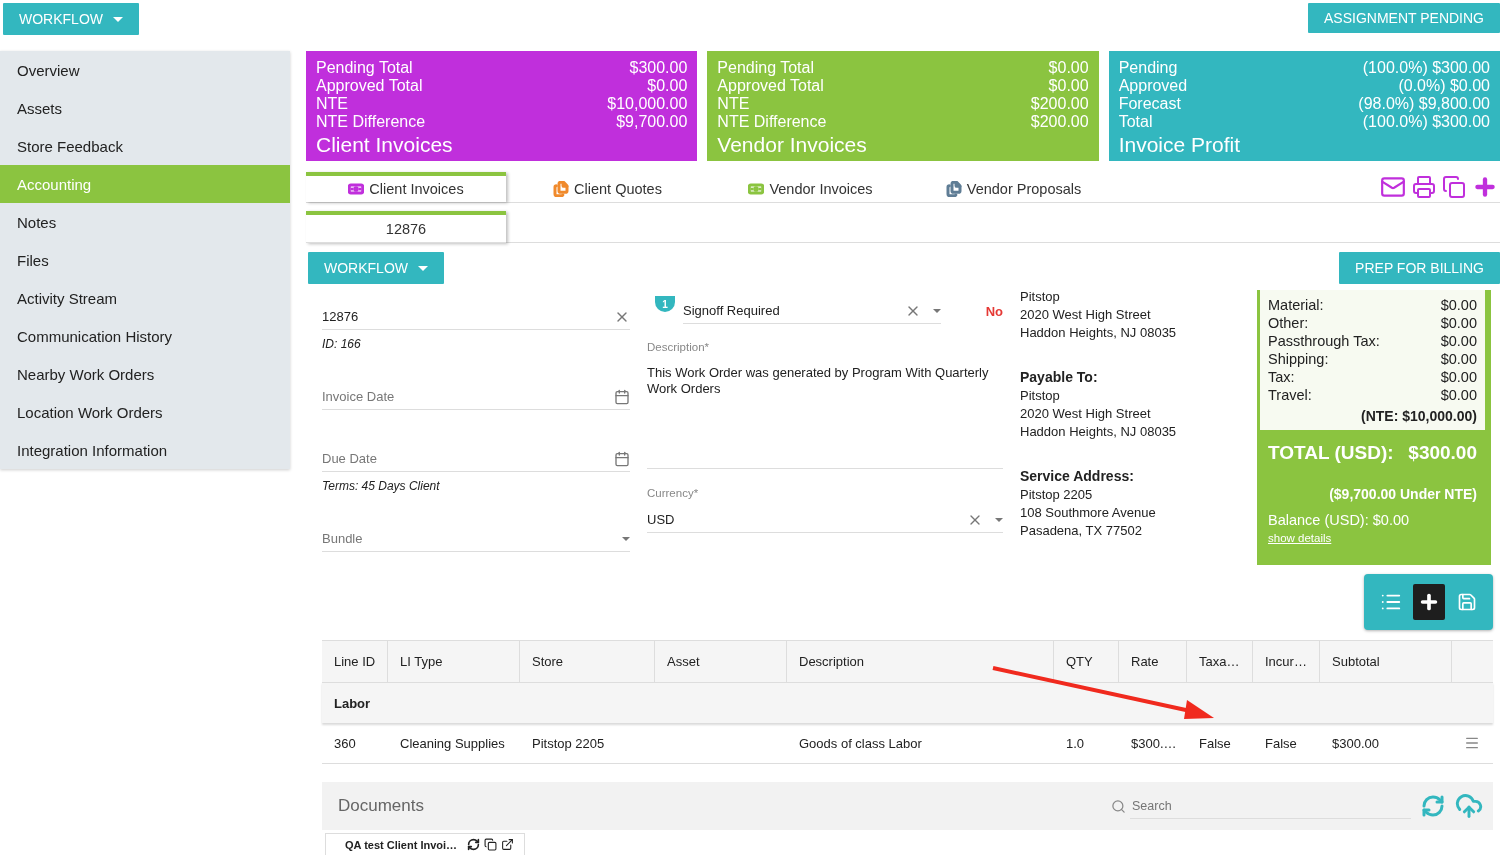  I want to click on total-value: $300.00, so click(1442, 453).